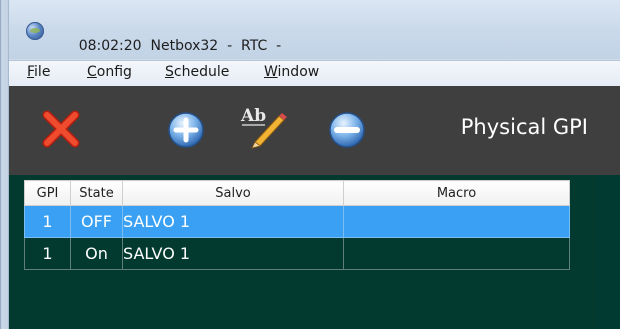  What do you see at coordinates (233, 193) in the screenshot?
I see `header-salvo: Salvo` at bounding box center [233, 193].